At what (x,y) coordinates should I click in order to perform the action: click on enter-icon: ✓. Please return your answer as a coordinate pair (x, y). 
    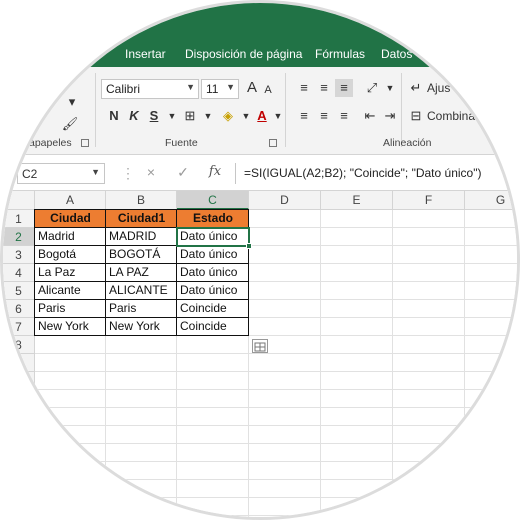
    Looking at the image, I should click on (183, 172).